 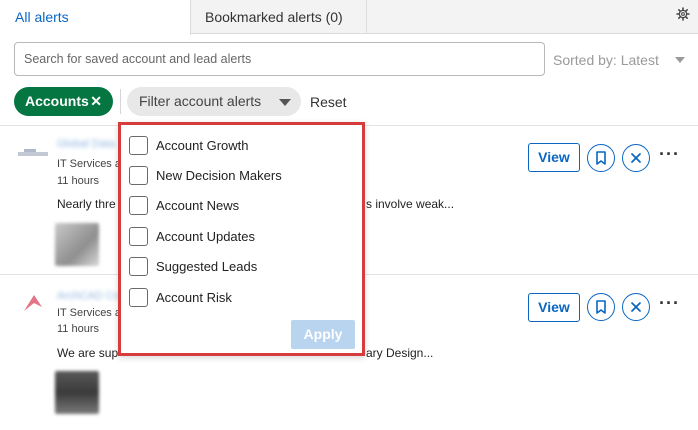 What do you see at coordinates (328, 102) in the screenshot?
I see `reset-button: Reset` at bounding box center [328, 102].